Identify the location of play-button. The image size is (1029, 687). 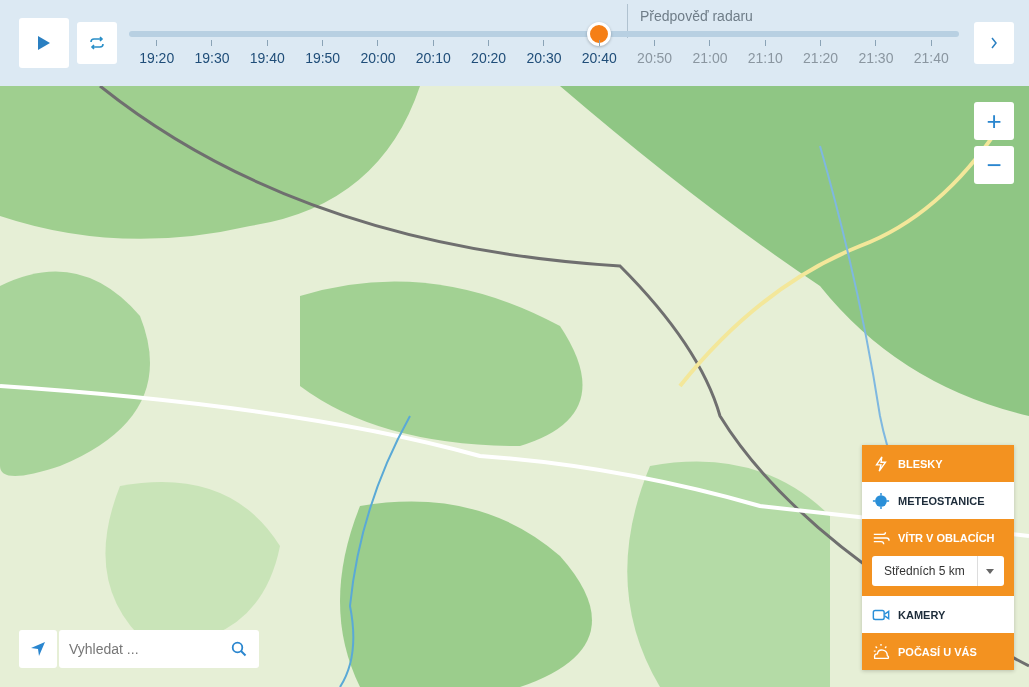
(44, 43).